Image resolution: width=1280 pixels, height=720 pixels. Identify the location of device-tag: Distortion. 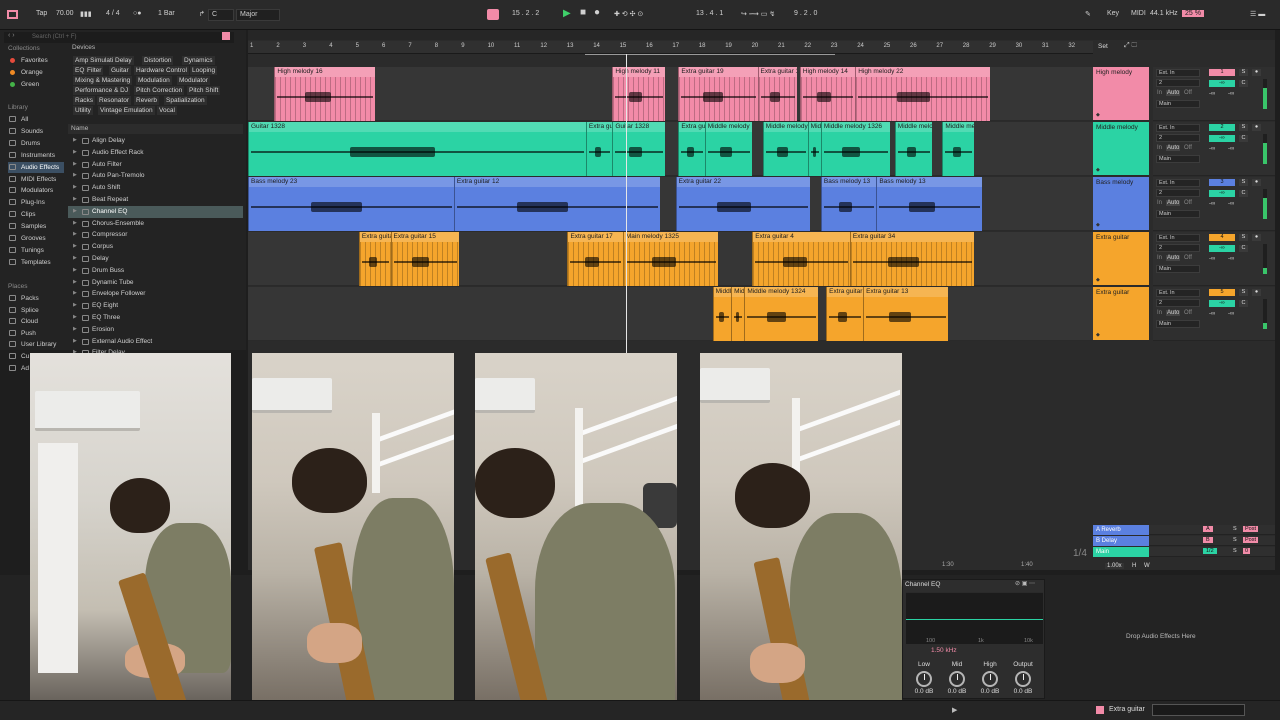
(158, 60).